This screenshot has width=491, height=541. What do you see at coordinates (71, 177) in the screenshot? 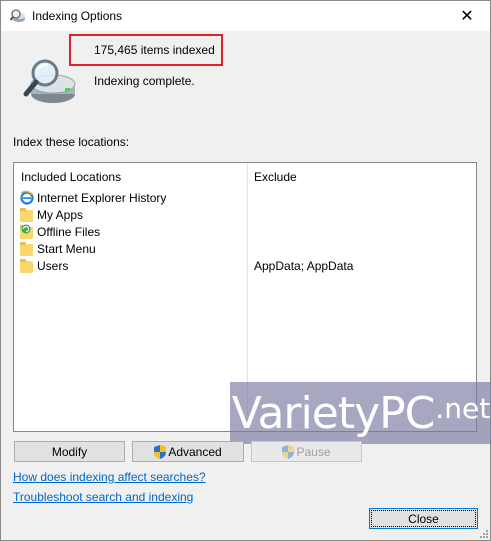
I see `included-locations-header: Included Locations` at bounding box center [71, 177].